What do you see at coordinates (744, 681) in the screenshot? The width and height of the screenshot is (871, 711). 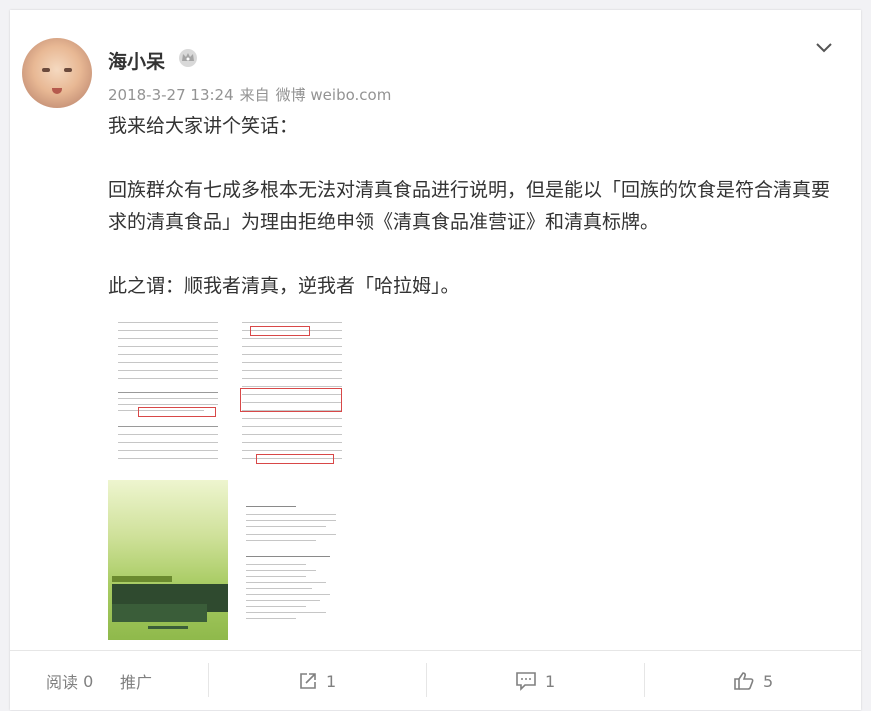 I see `thumbs-up-icon` at bounding box center [744, 681].